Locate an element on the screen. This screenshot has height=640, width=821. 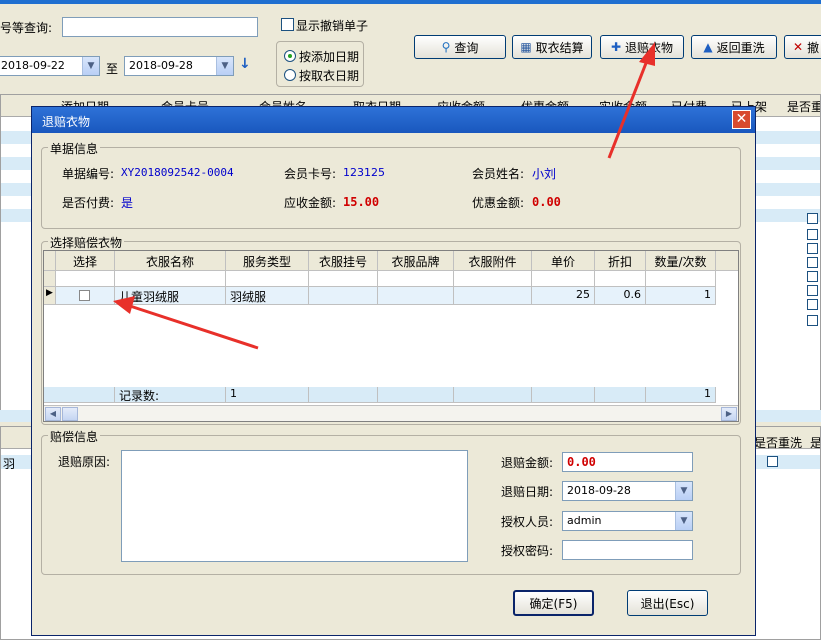
annotation-arrow-to-checkbox is located at coordinates (186, 323).